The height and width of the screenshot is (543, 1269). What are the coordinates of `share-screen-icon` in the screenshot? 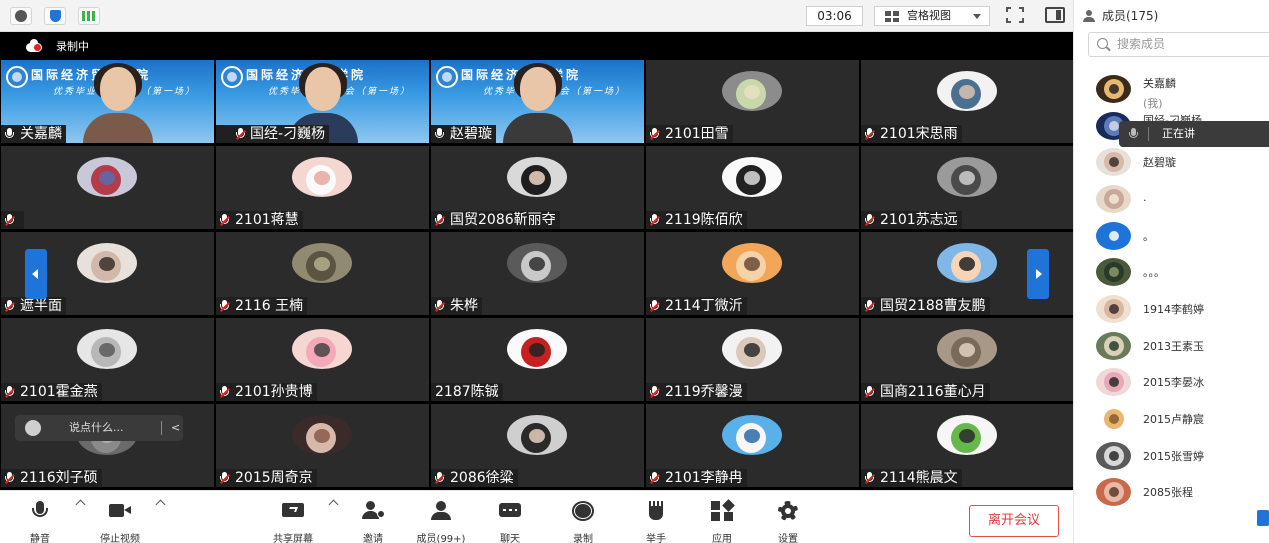 It's located at (293, 511).